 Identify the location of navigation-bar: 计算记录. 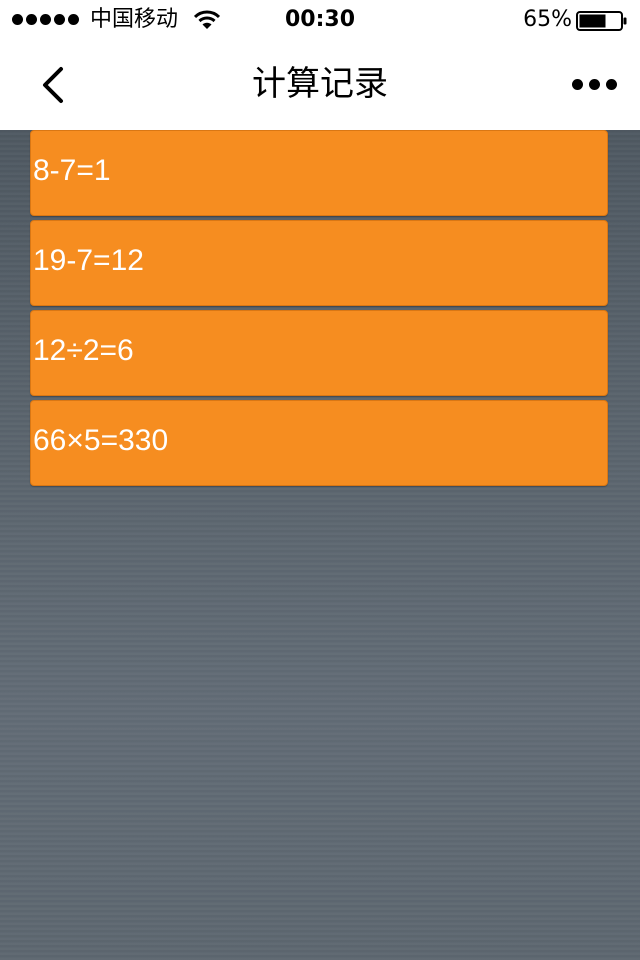
(320, 85).